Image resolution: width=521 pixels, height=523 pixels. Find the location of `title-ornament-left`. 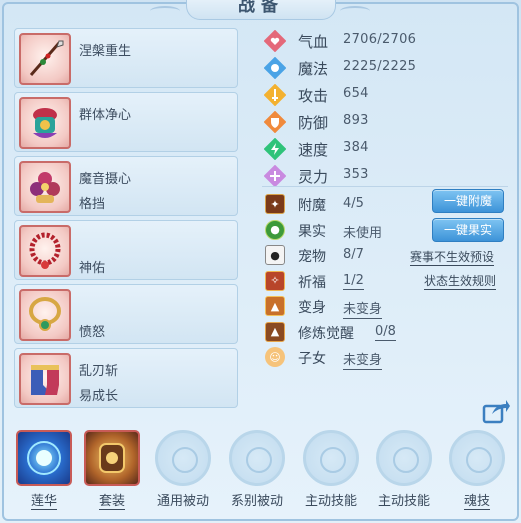

title-ornament-left is located at coordinates (165, 11).